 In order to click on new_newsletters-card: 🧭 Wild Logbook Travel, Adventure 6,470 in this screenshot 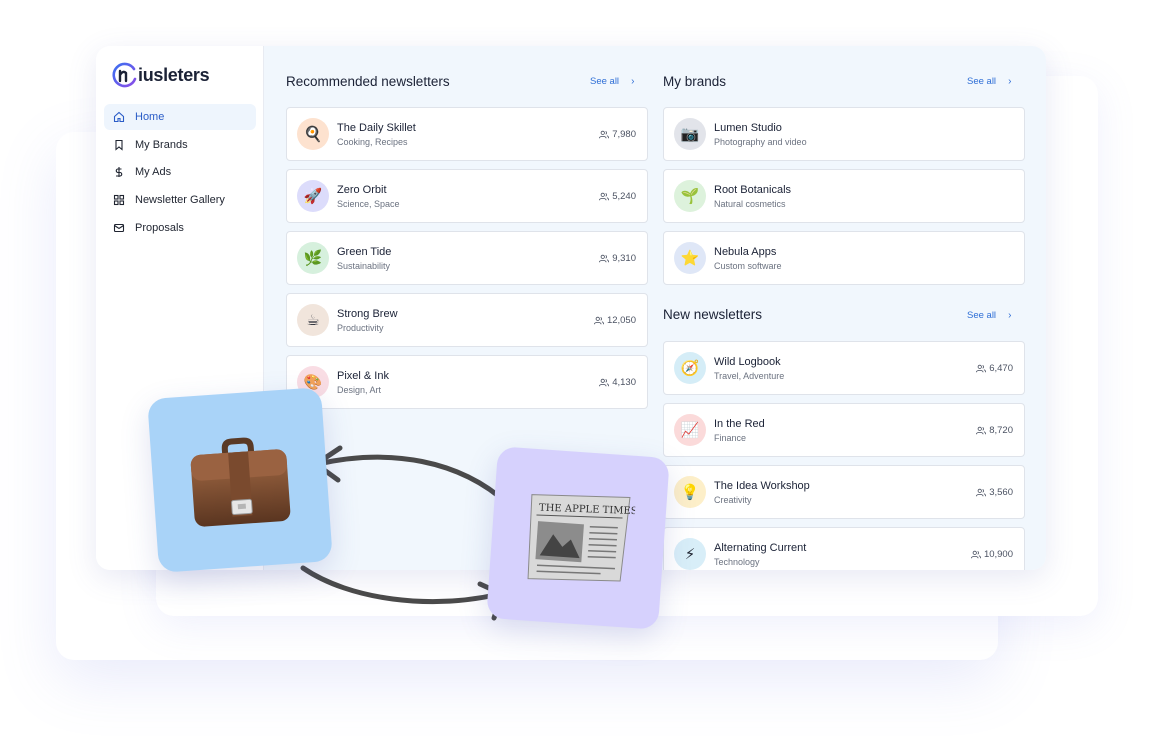, I will do `click(844, 368)`.